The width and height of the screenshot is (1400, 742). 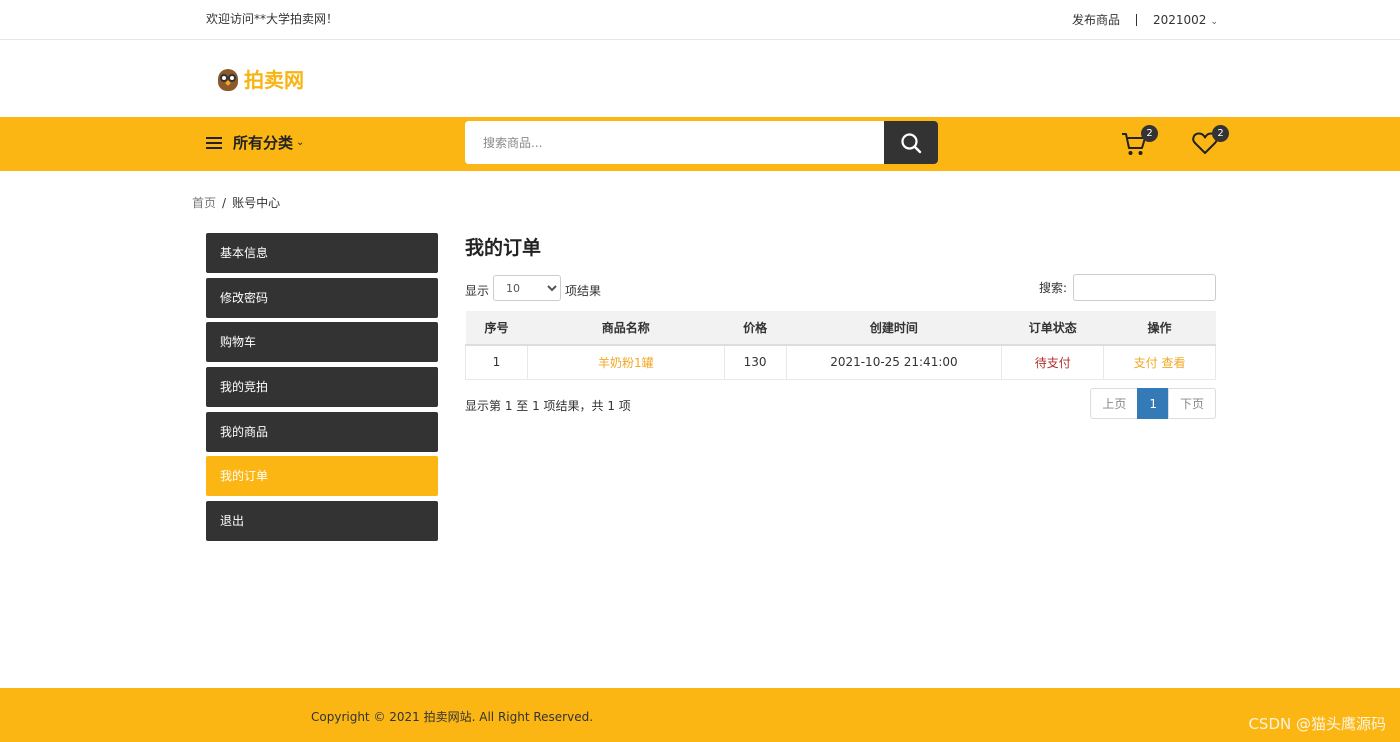 What do you see at coordinates (1146, 363) in the screenshot?
I see `pay-link: 支付` at bounding box center [1146, 363].